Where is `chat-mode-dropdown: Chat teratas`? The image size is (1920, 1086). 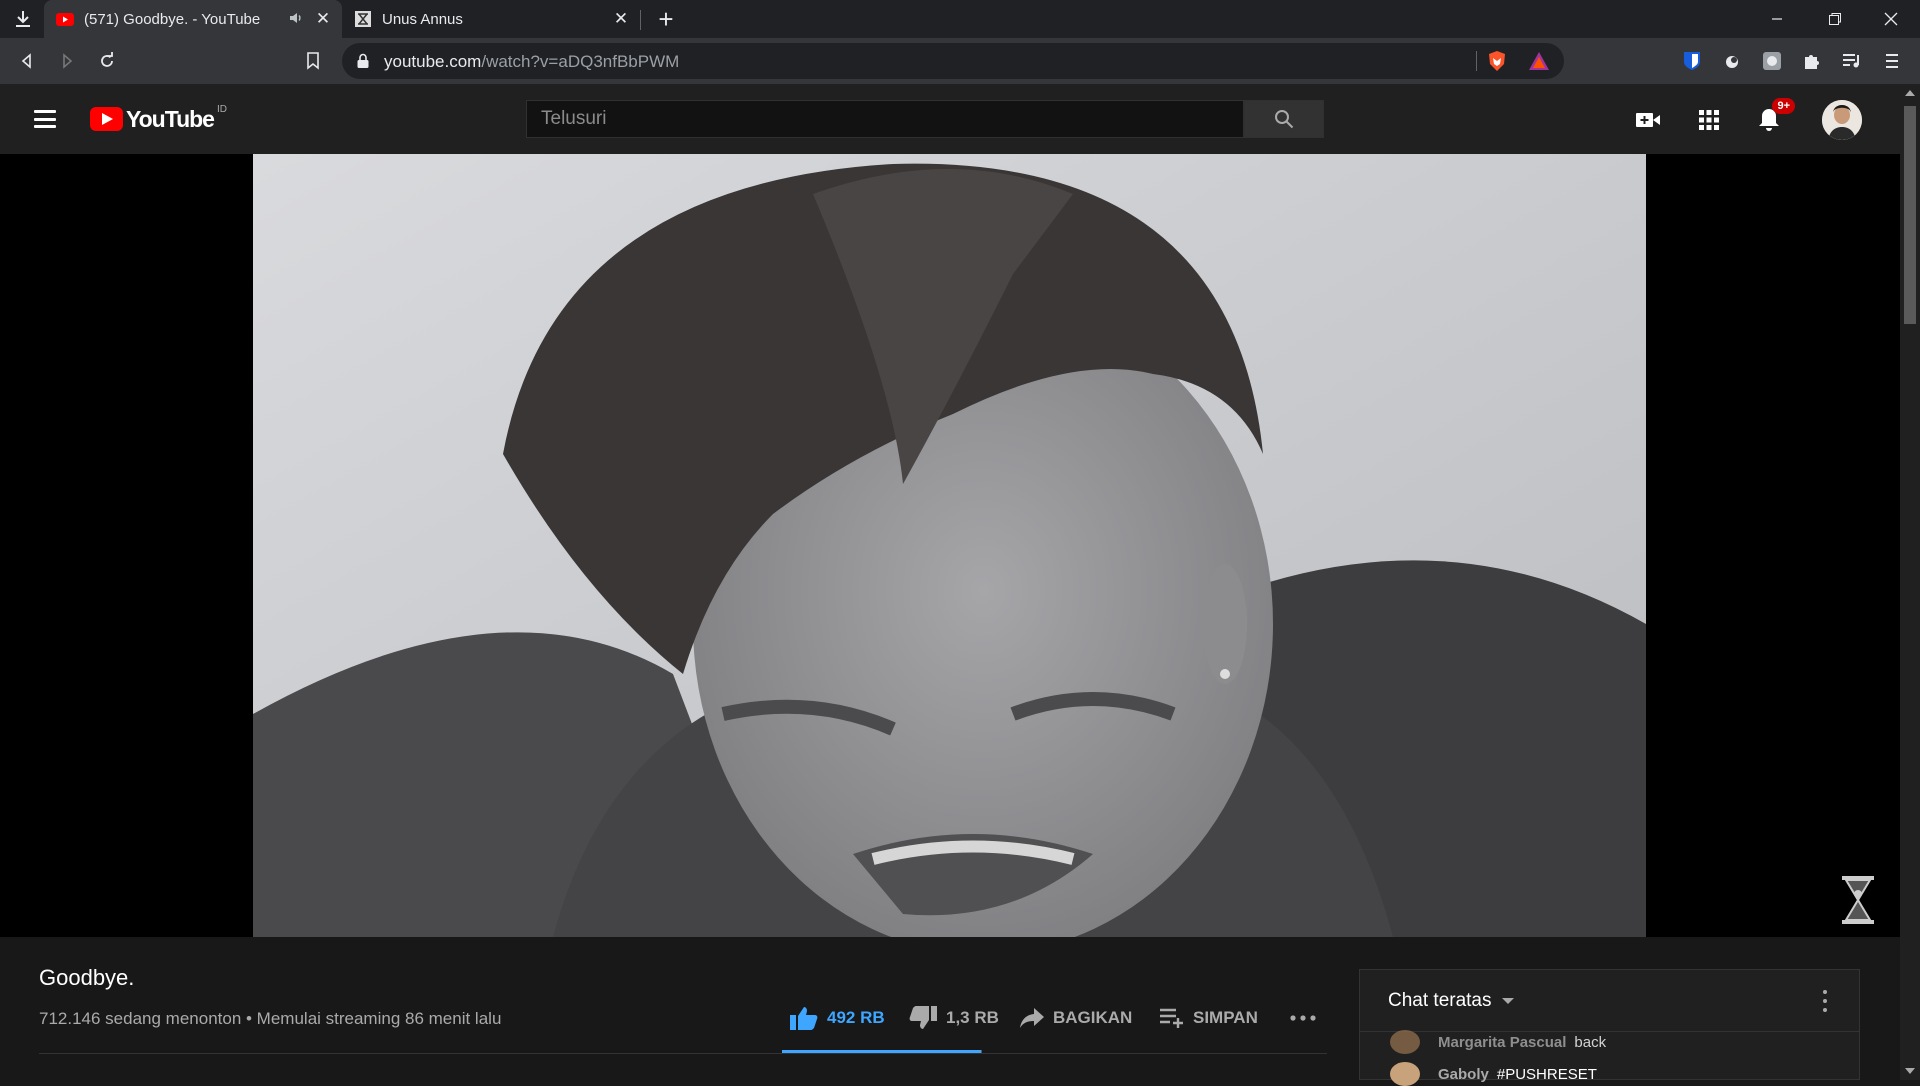 chat-mode-dropdown: Chat teratas is located at coordinates (1451, 1001).